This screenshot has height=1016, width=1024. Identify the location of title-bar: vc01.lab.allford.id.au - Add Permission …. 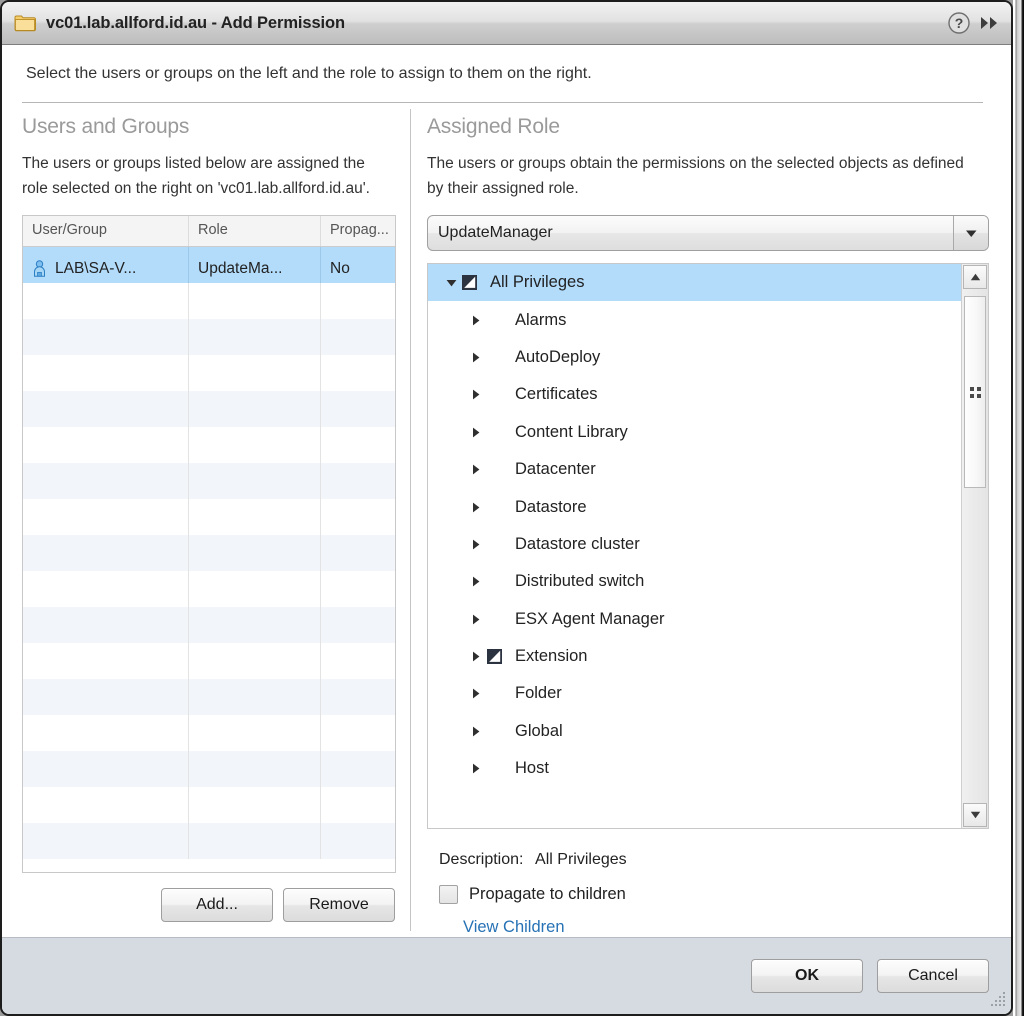
(506, 23).